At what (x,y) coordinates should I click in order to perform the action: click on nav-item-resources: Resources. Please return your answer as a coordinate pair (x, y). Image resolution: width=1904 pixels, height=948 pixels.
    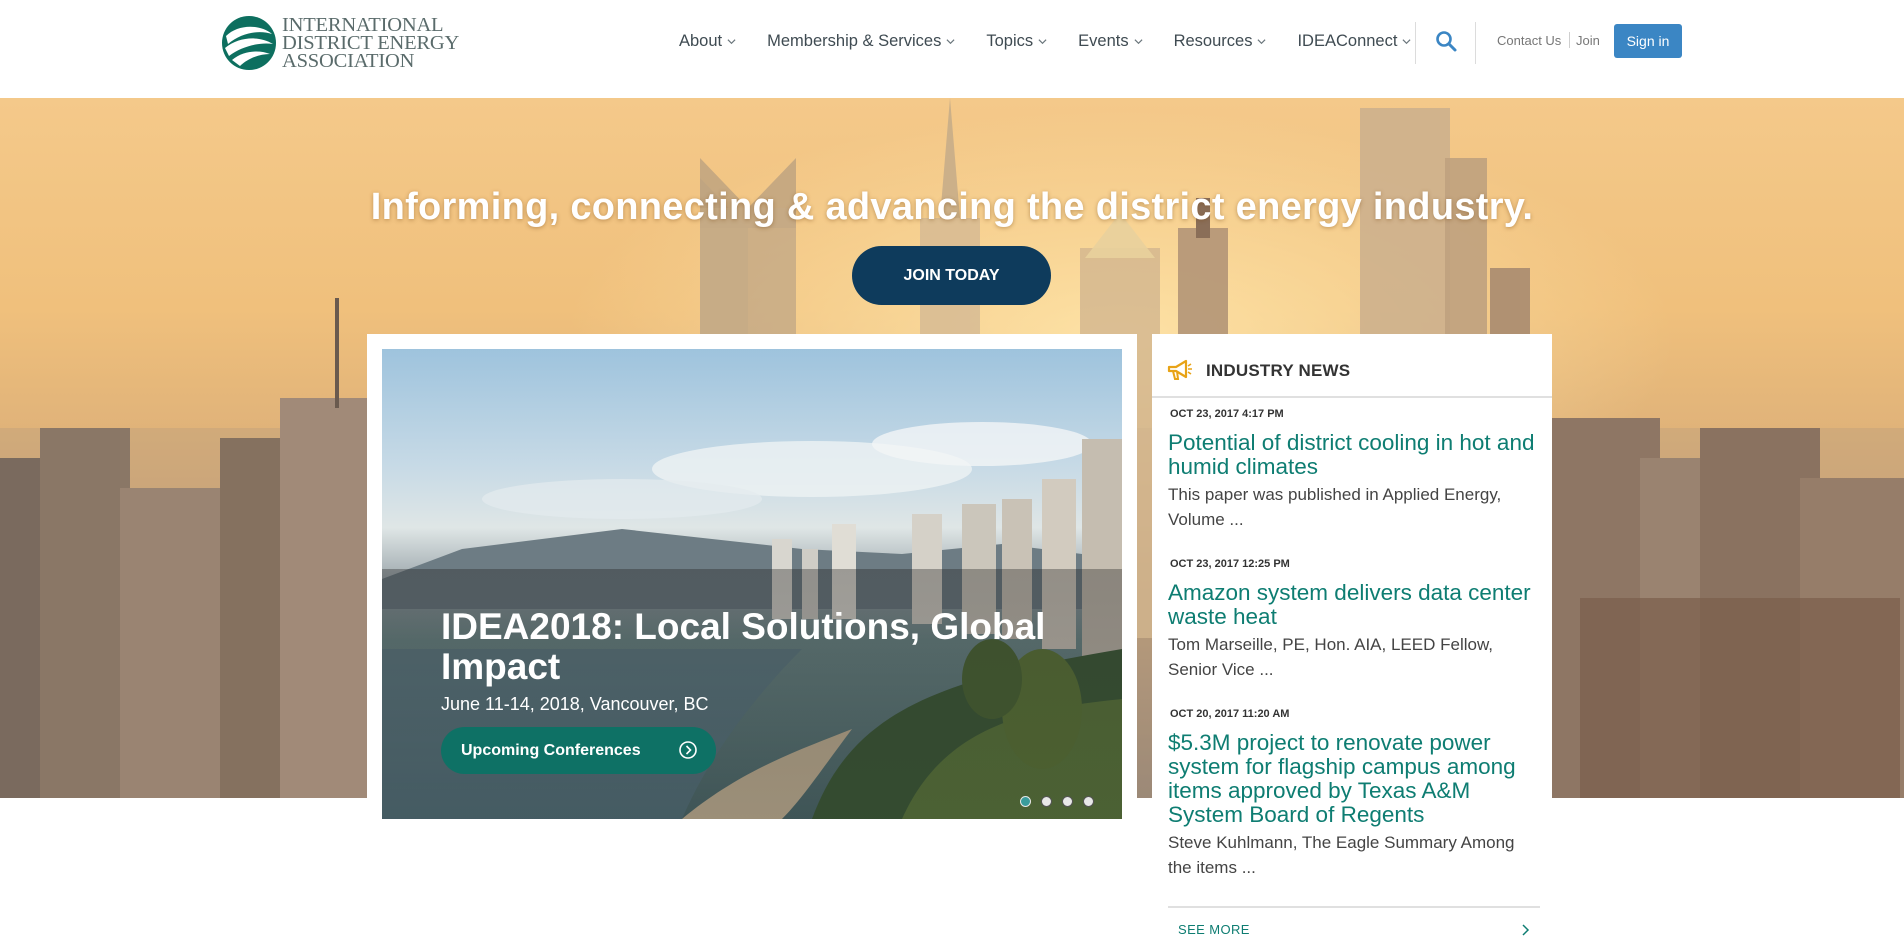
    Looking at the image, I should click on (1220, 41).